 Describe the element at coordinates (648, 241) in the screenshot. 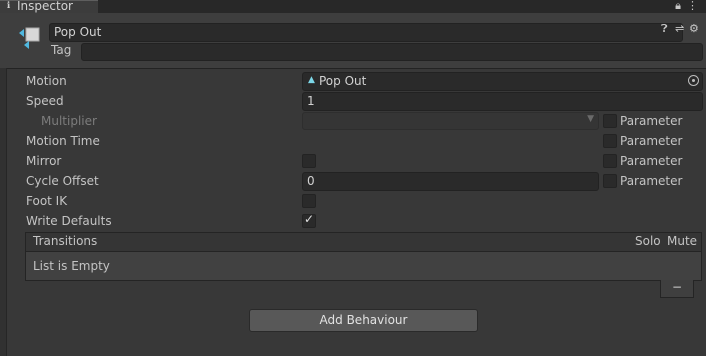

I see `solo-column-header: Solo` at that location.